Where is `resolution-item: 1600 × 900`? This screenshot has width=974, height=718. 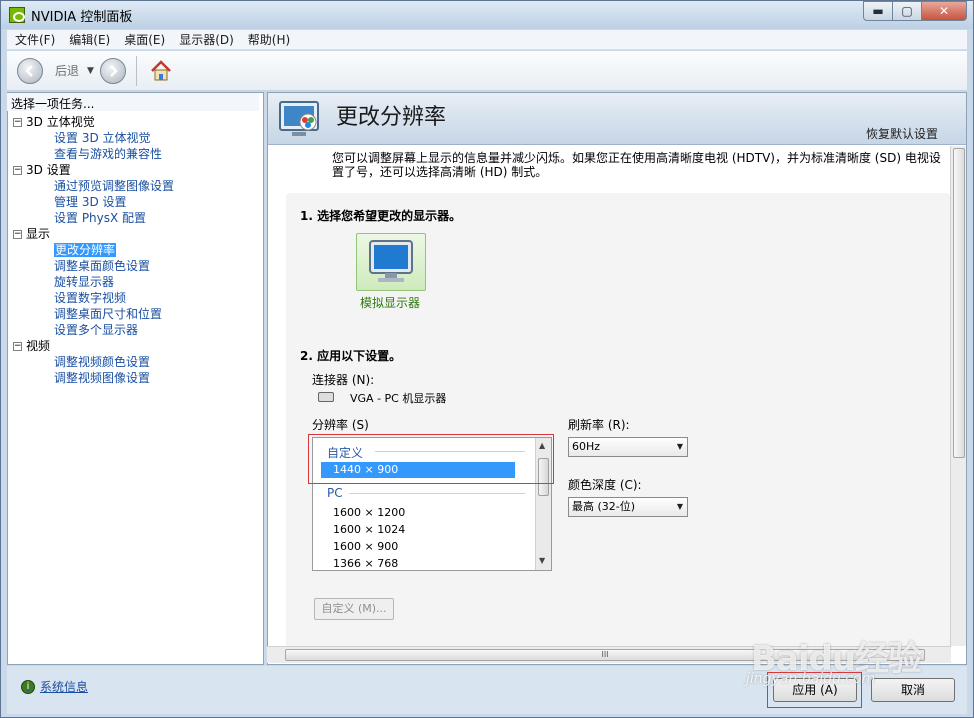 resolution-item: 1600 × 900 is located at coordinates (365, 546).